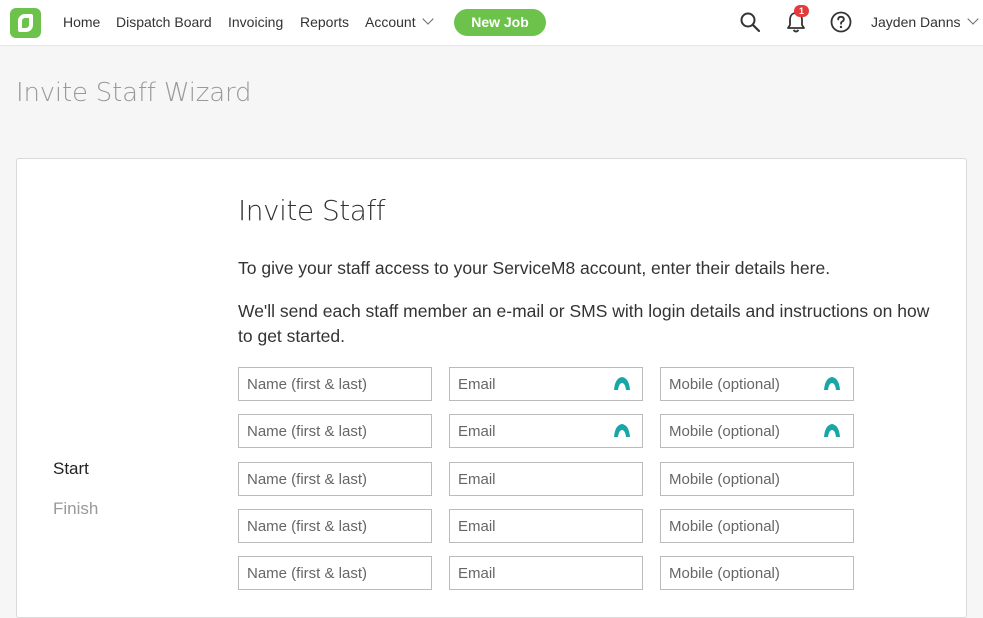 The height and width of the screenshot is (618, 983). What do you see at coordinates (81, 22) in the screenshot?
I see `nav-home: Home` at bounding box center [81, 22].